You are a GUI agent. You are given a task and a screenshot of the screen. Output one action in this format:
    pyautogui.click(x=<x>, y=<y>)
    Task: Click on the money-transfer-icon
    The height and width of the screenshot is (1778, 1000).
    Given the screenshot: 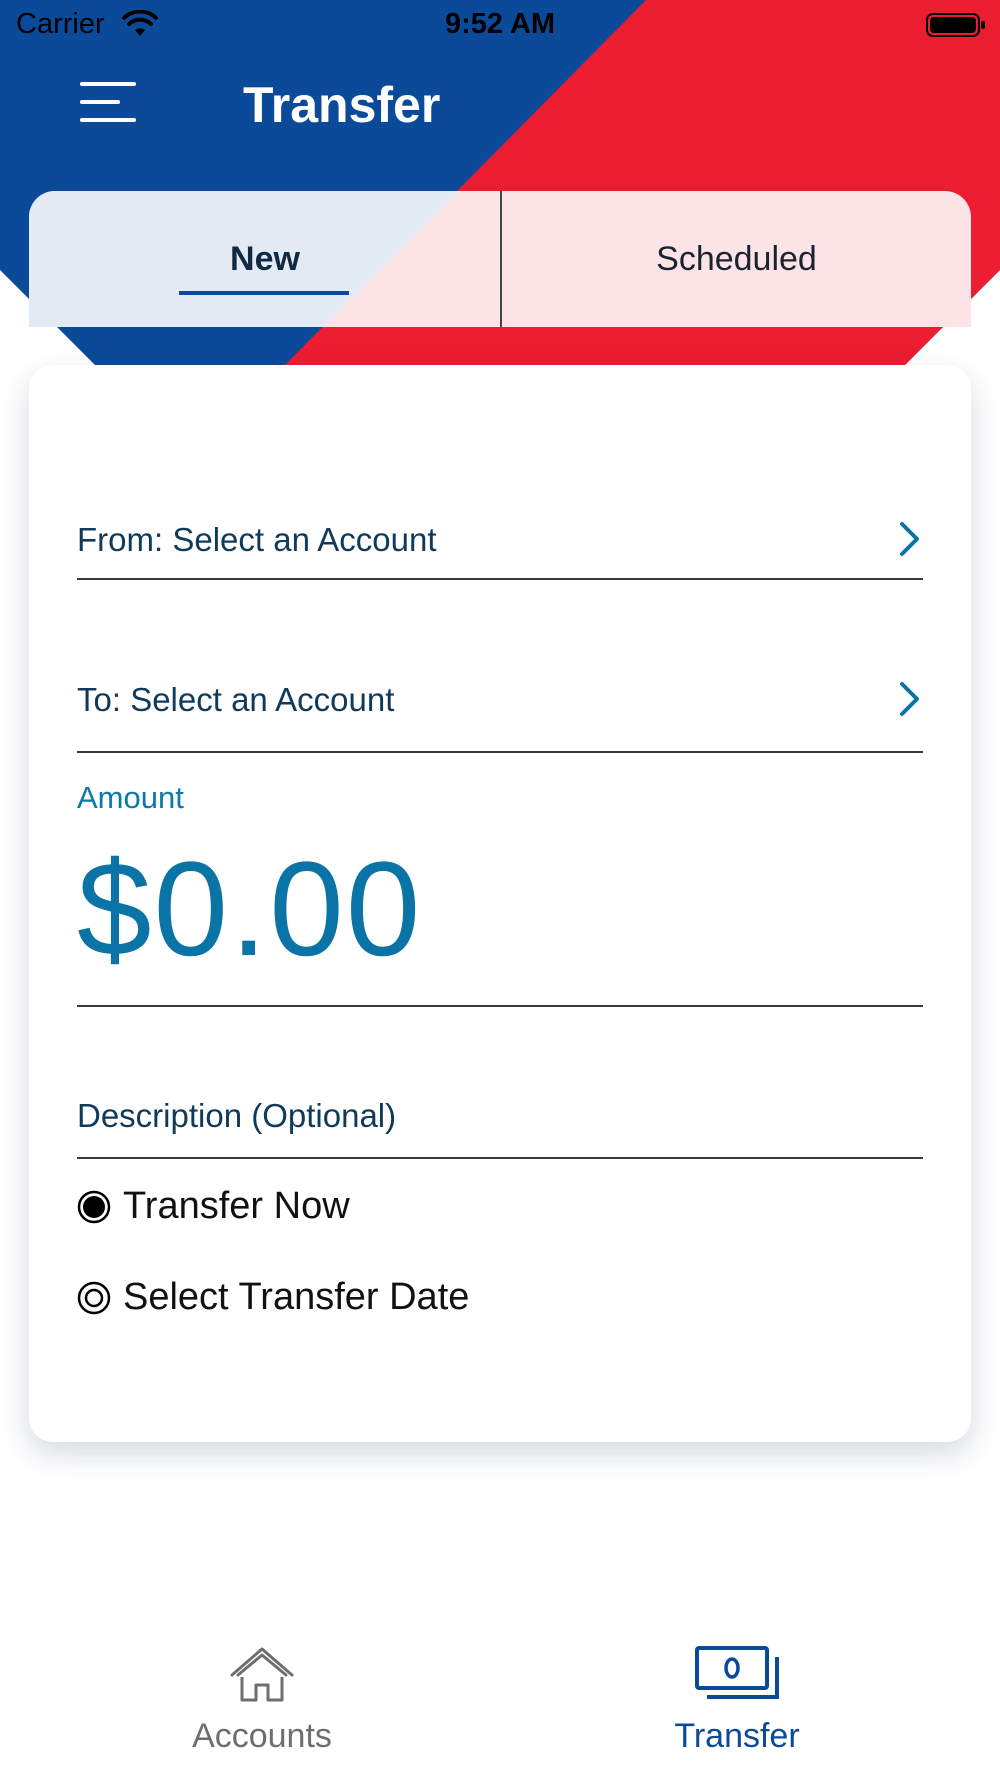 What is the action you would take?
    pyautogui.click(x=737, y=1672)
    